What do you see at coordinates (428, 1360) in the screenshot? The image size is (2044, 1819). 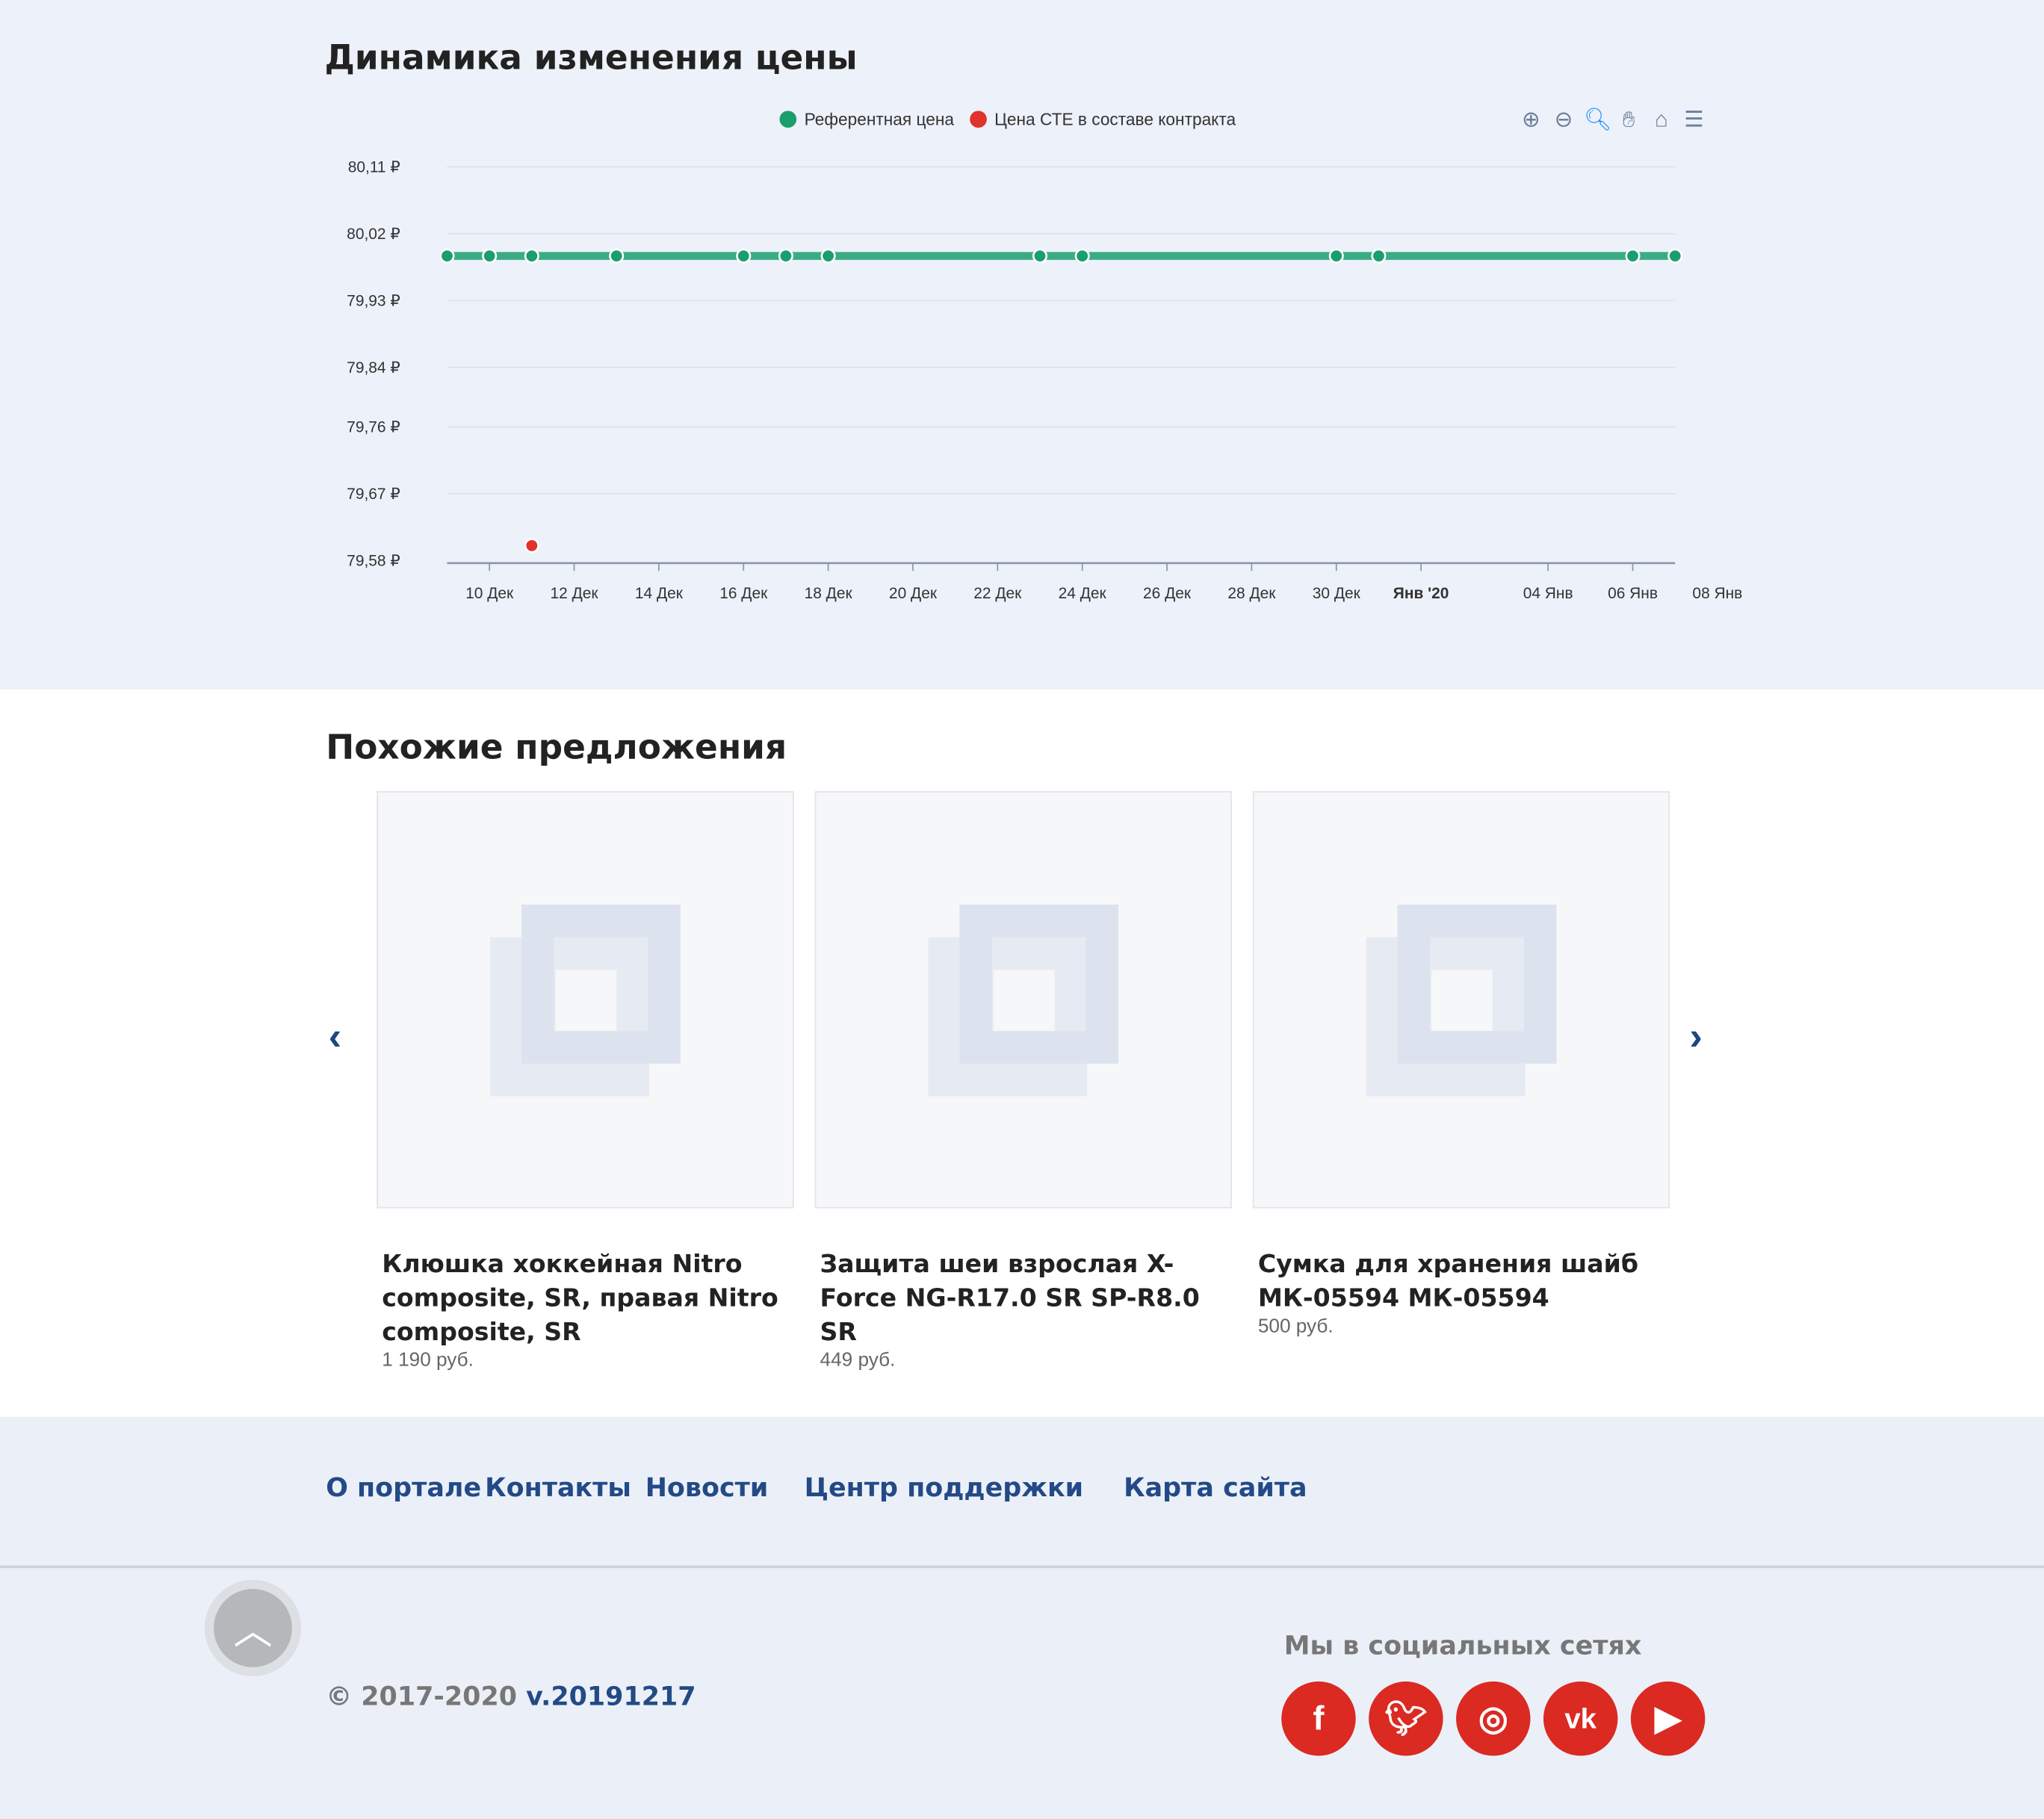 I see `product-price: 1 190 руб.` at bounding box center [428, 1360].